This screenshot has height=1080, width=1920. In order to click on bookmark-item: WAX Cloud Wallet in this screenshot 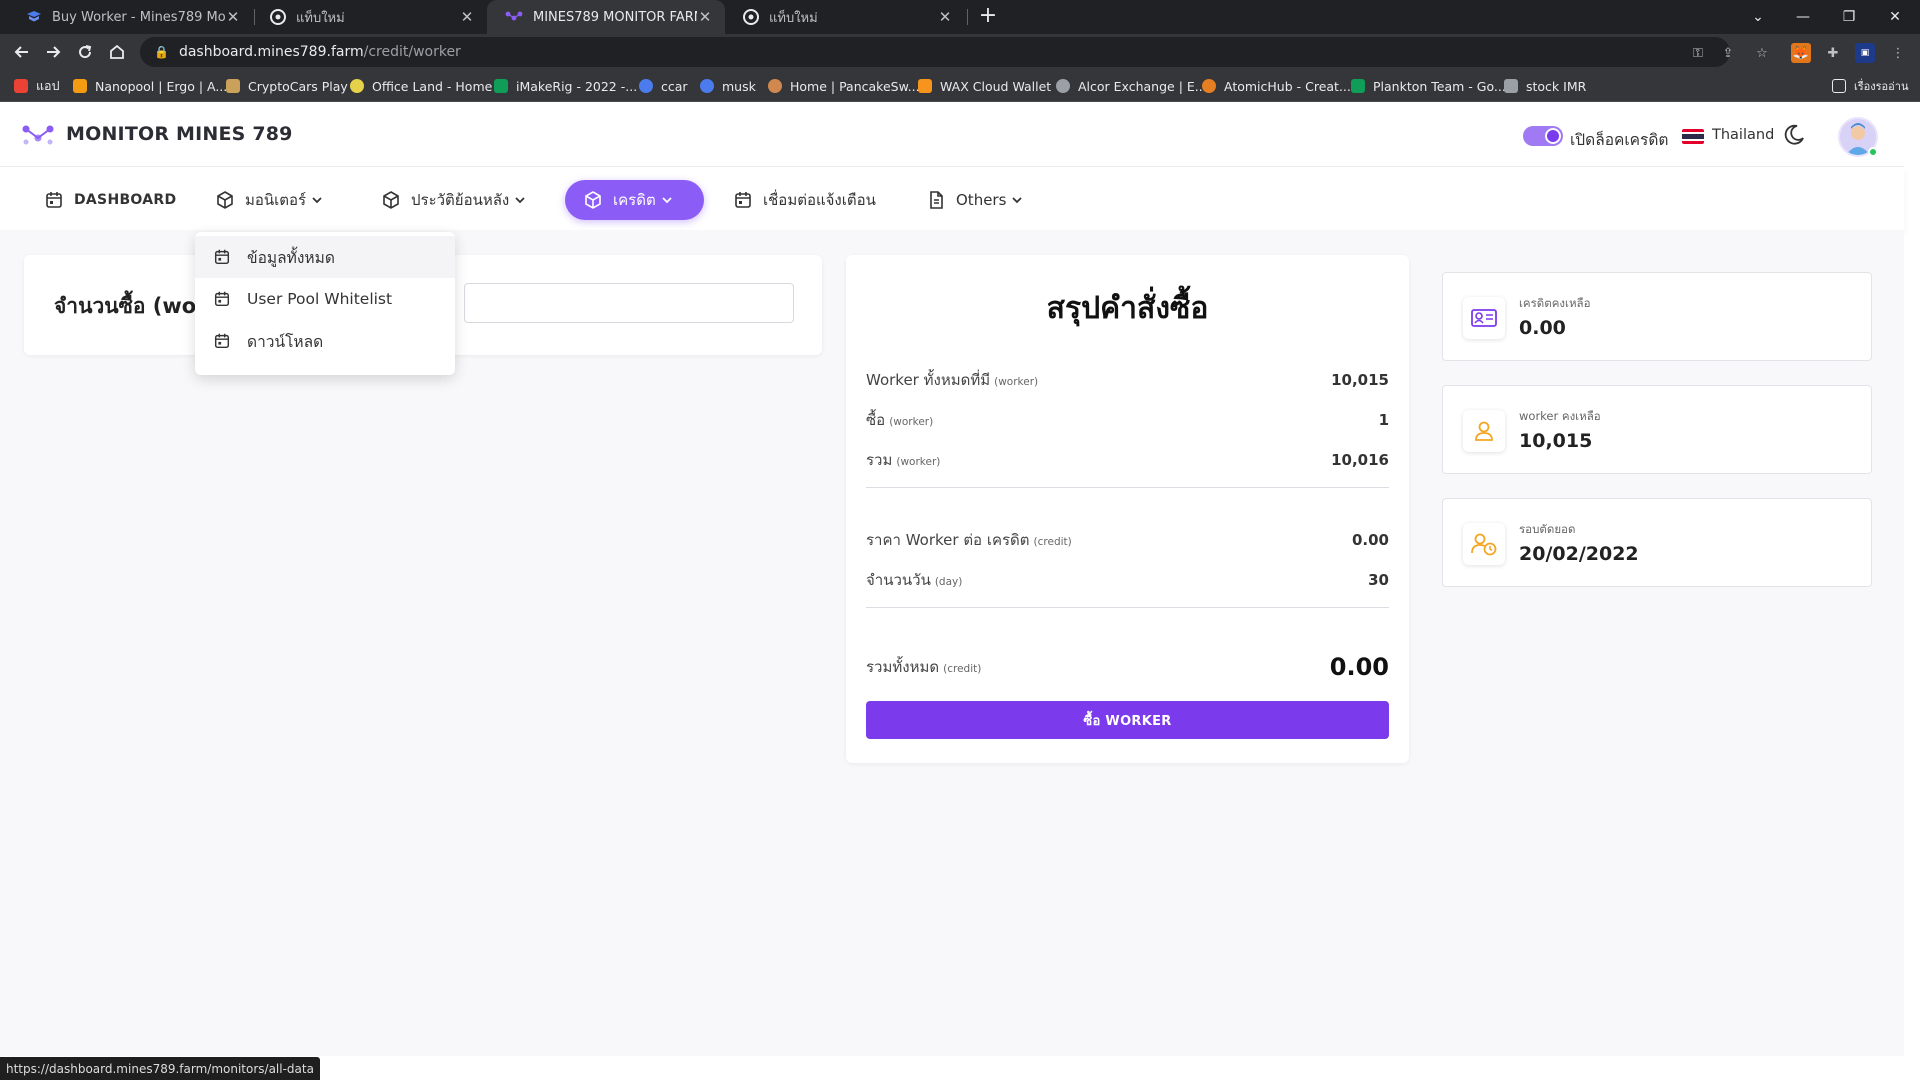, I will do `click(984, 86)`.